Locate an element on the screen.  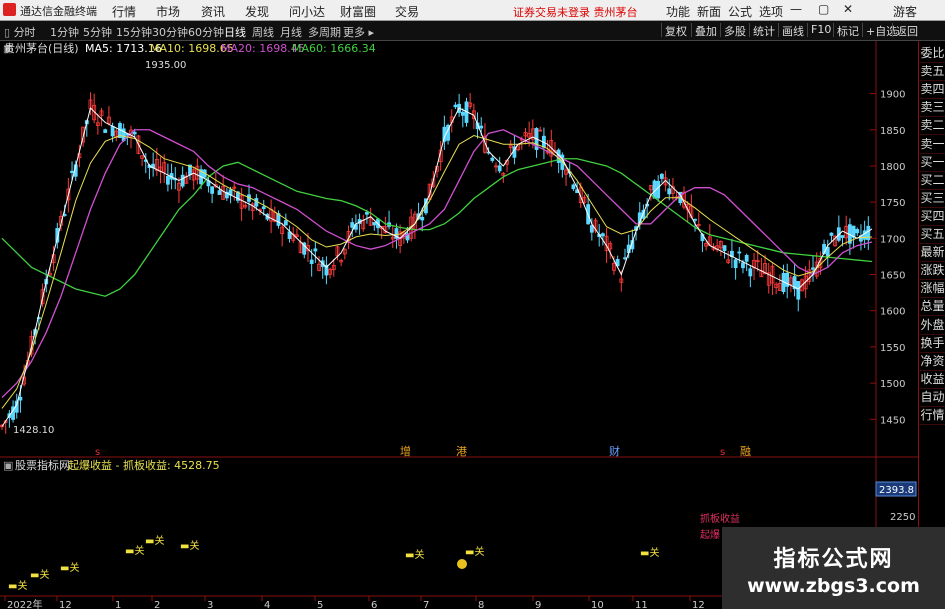
side-panel-item: 买三 is located at coordinates (932, 199).